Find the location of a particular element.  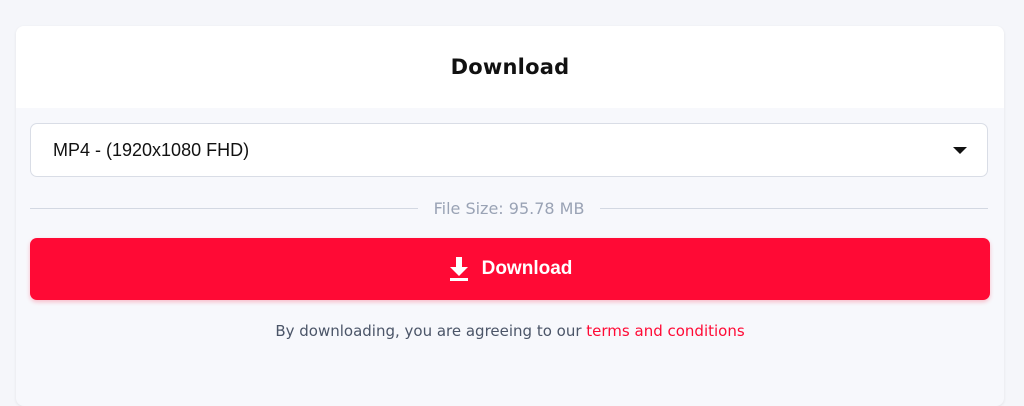

download-button: Download is located at coordinates (510, 269).